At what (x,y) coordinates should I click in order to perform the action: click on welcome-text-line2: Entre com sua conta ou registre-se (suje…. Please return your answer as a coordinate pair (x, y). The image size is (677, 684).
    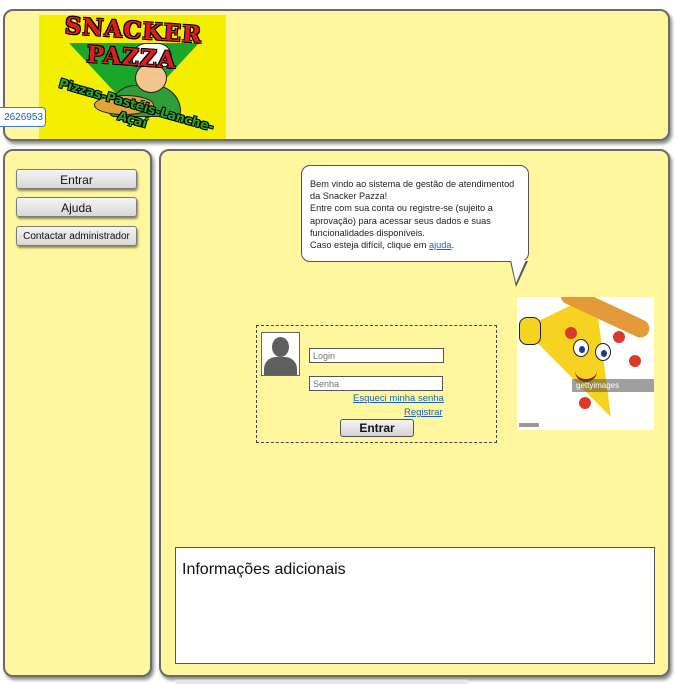
    Looking at the image, I should click on (401, 220).